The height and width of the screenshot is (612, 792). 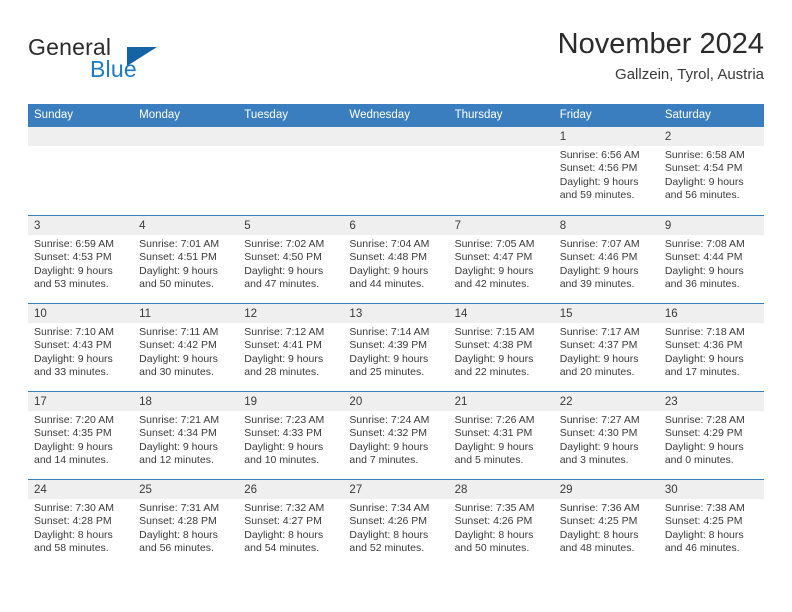 I want to click on day-number: 16, so click(x=711, y=313).